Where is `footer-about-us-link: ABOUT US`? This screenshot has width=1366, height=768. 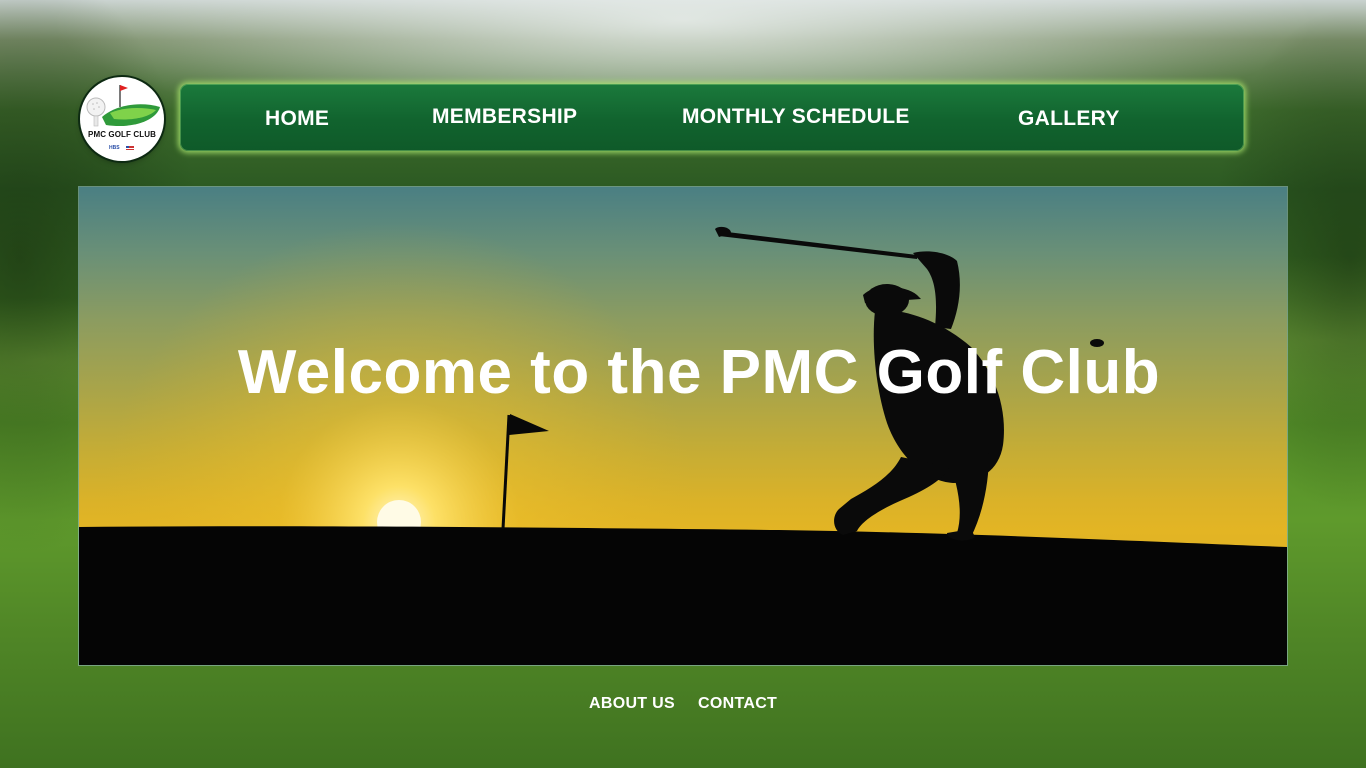 footer-about-us-link: ABOUT US is located at coordinates (632, 704).